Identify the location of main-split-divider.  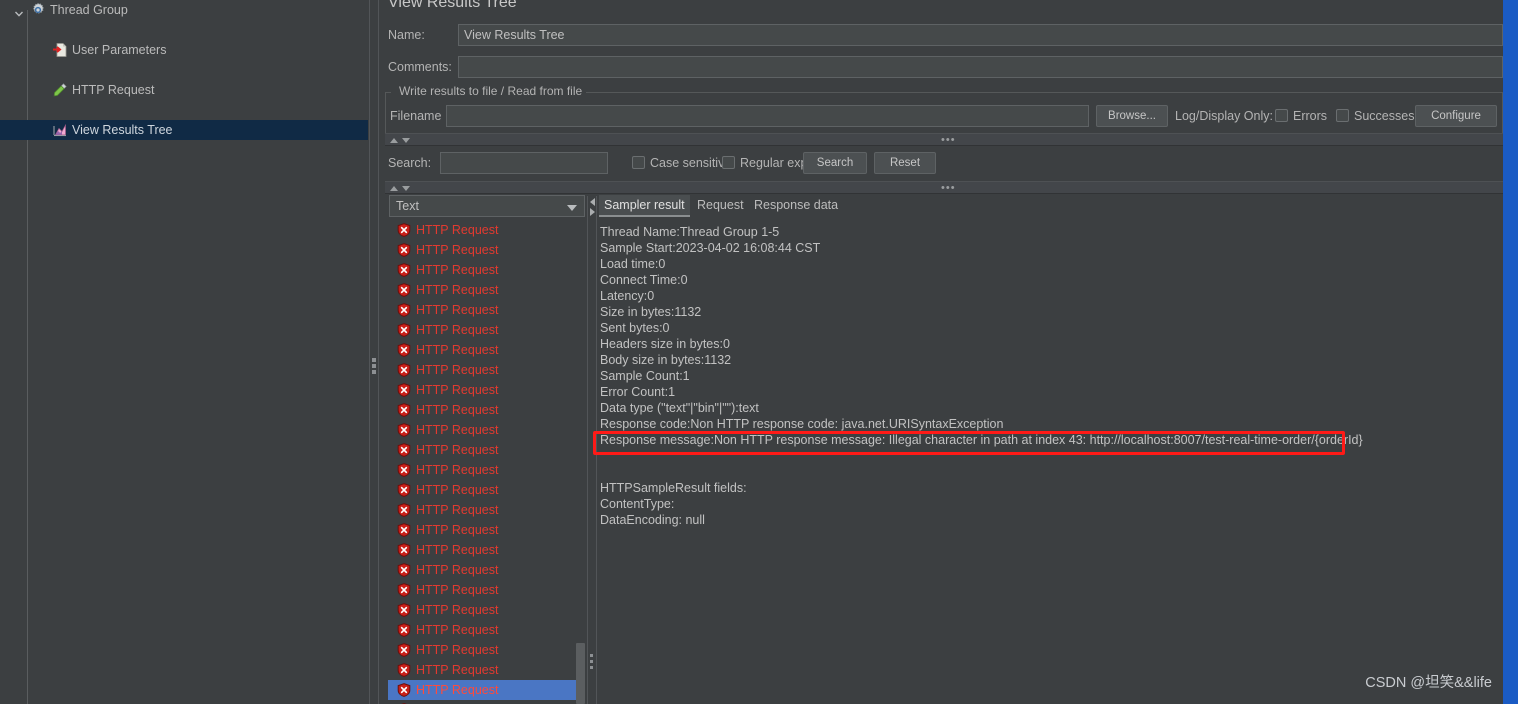
(374, 352).